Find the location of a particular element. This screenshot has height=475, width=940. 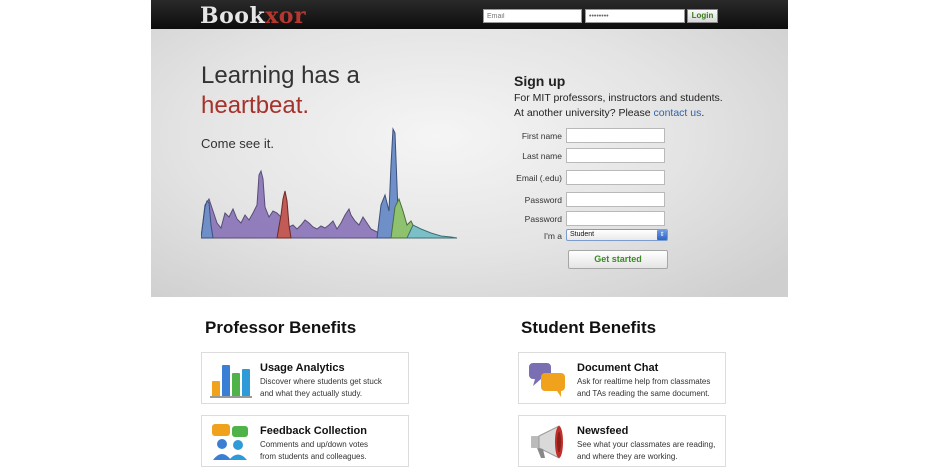

role-label: I'm a is located at coordinates (552, 236).